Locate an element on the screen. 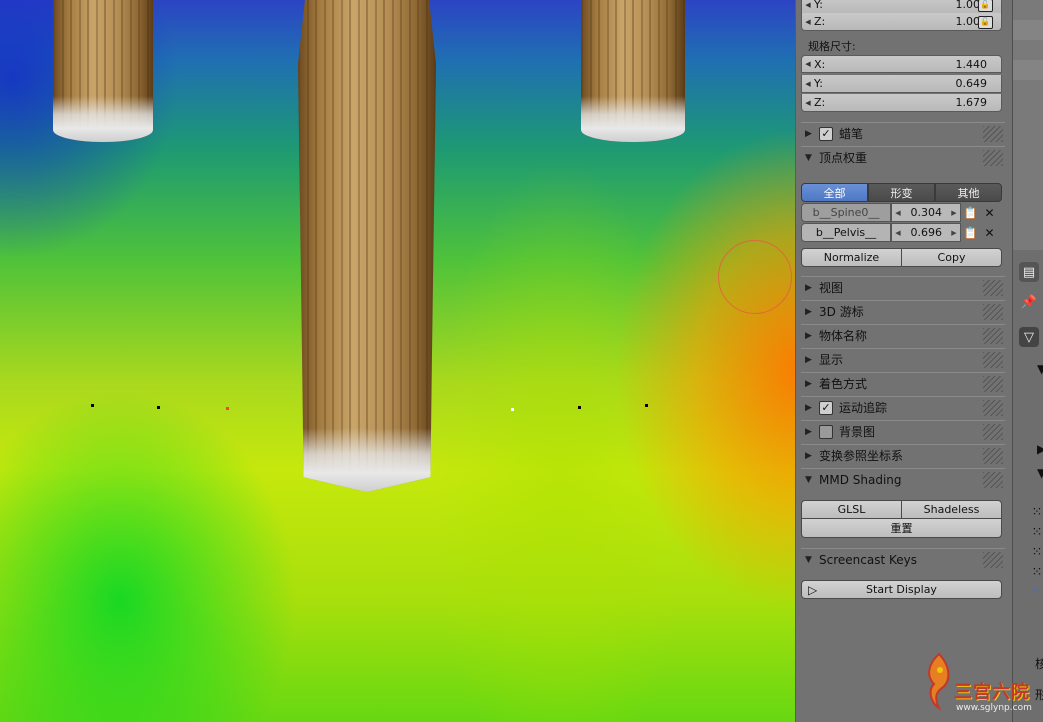  section-vertex-weights: ▼ 顶点权重 is located at coordinates (903, 157).